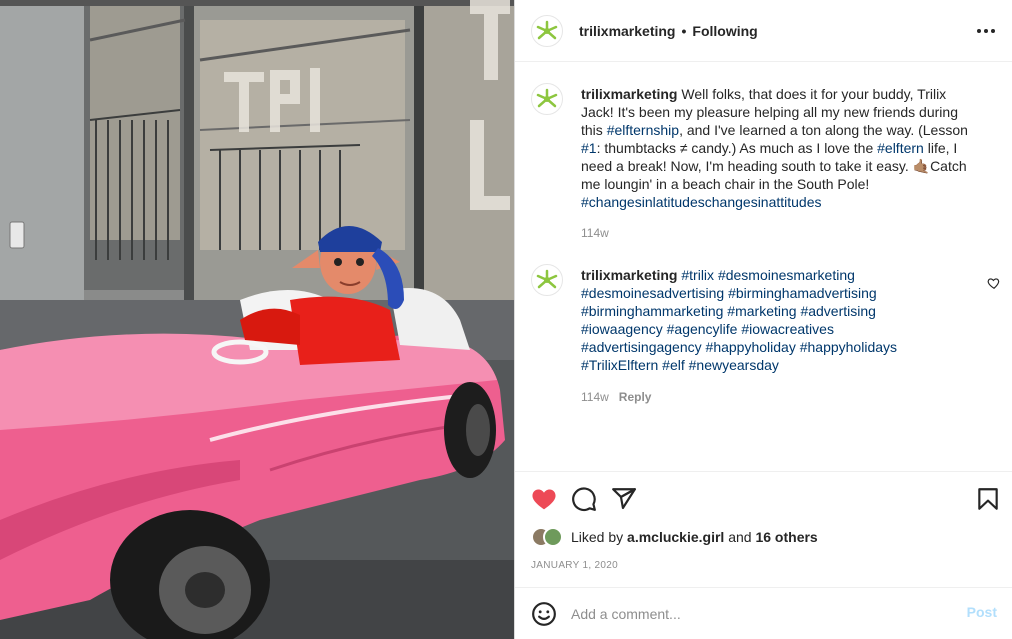  I want to click on more-horizontal-icon, so click(986, 31).